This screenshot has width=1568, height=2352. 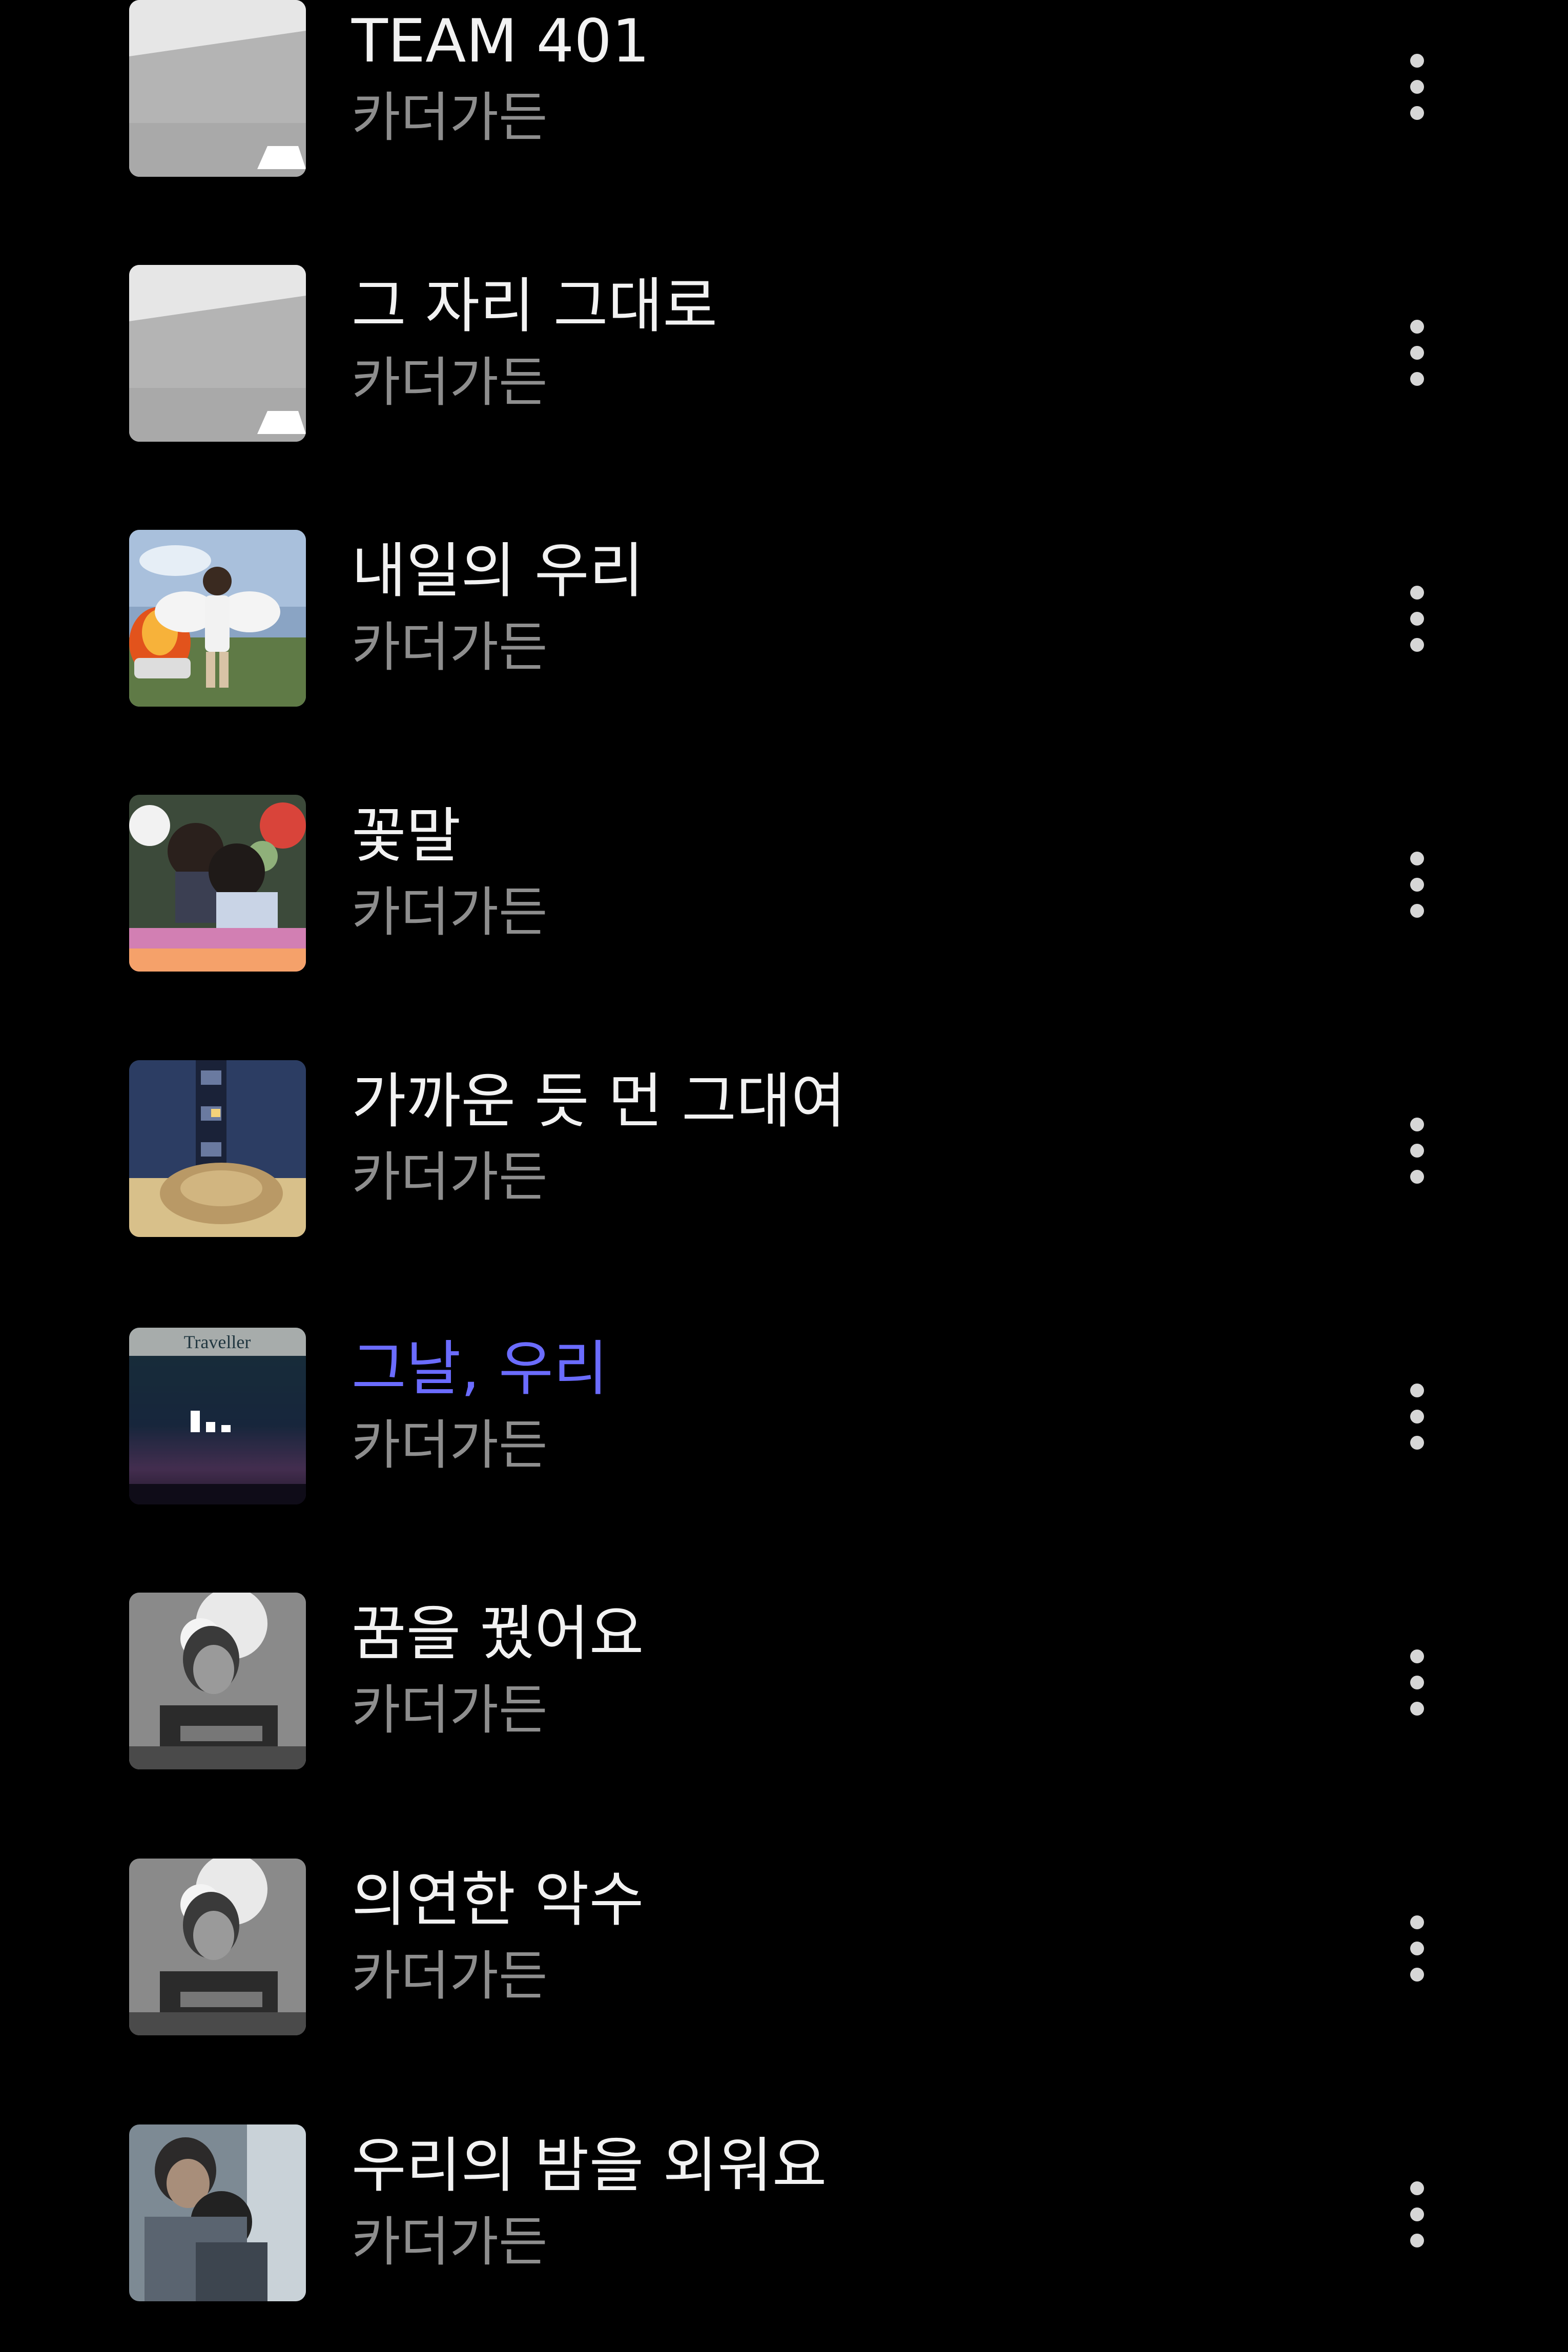 What do you see at coordinates (784, 621) in the screenshot?
I see `song-row: 내일의 우리 카더가든` at bounding box center [784, 621].